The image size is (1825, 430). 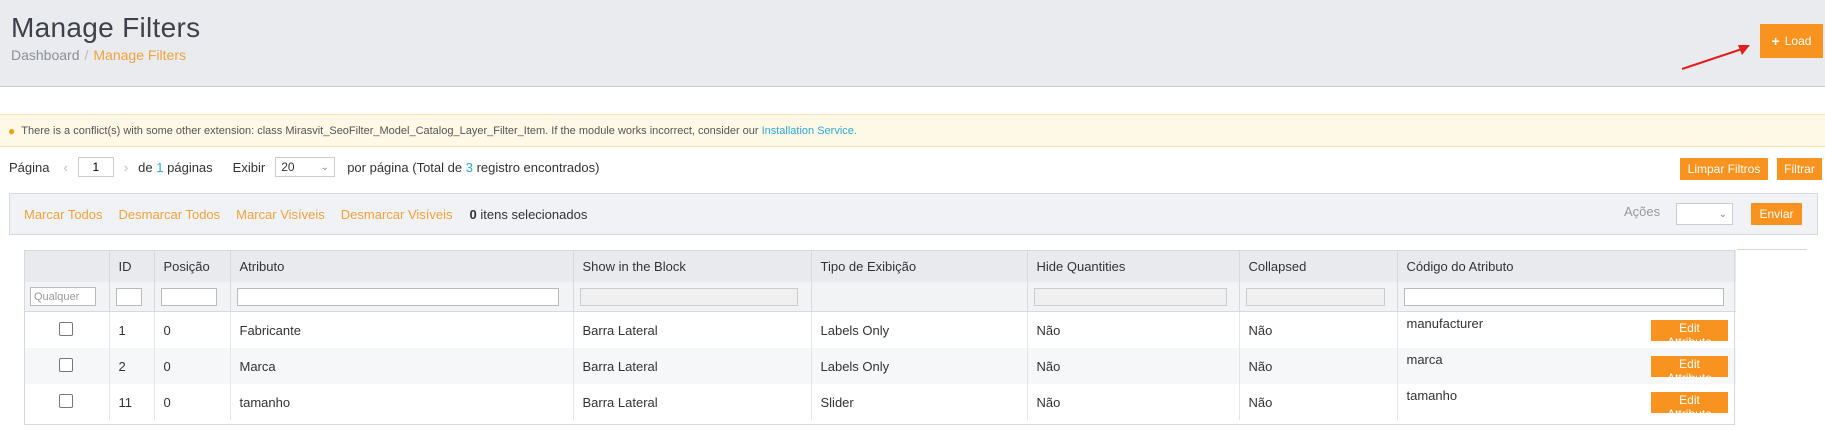 What do you see at coordinates (160, 167) in the screenshot?
I see `total-pages: 1` at bounding box center [160, 167].